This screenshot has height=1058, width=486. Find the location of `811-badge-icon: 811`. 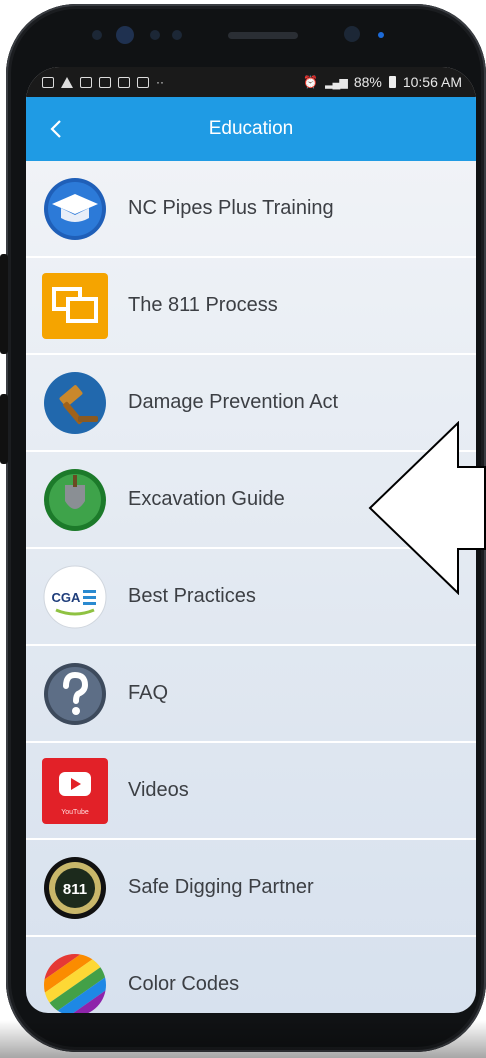

811-badge-icon: 811 is located at coordinates (75, 887).